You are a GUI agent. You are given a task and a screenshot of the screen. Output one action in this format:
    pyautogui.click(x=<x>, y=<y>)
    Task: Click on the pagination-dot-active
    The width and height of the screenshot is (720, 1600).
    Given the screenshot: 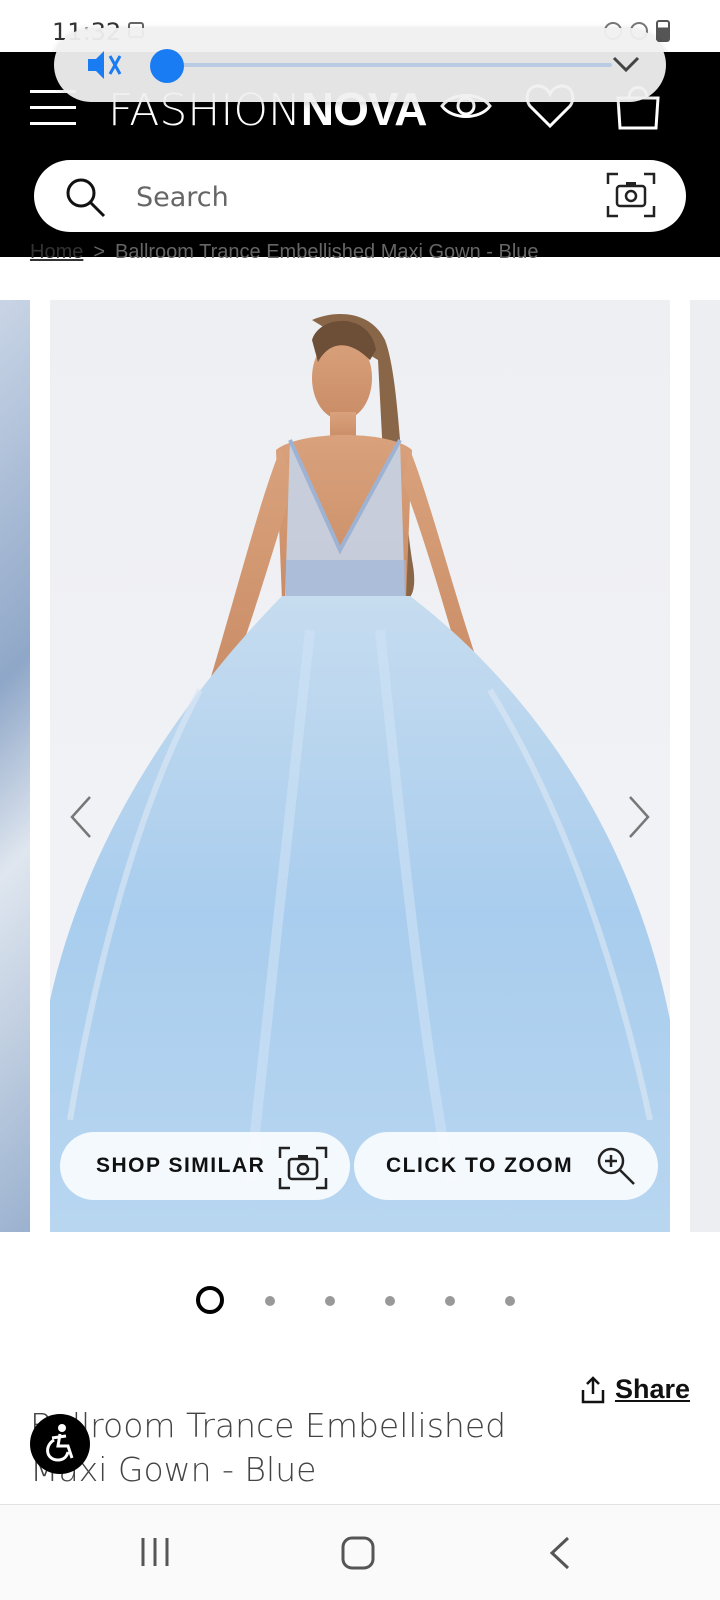 What is the action you would take?
    pyautogui.click(x=210, y=1300)
    